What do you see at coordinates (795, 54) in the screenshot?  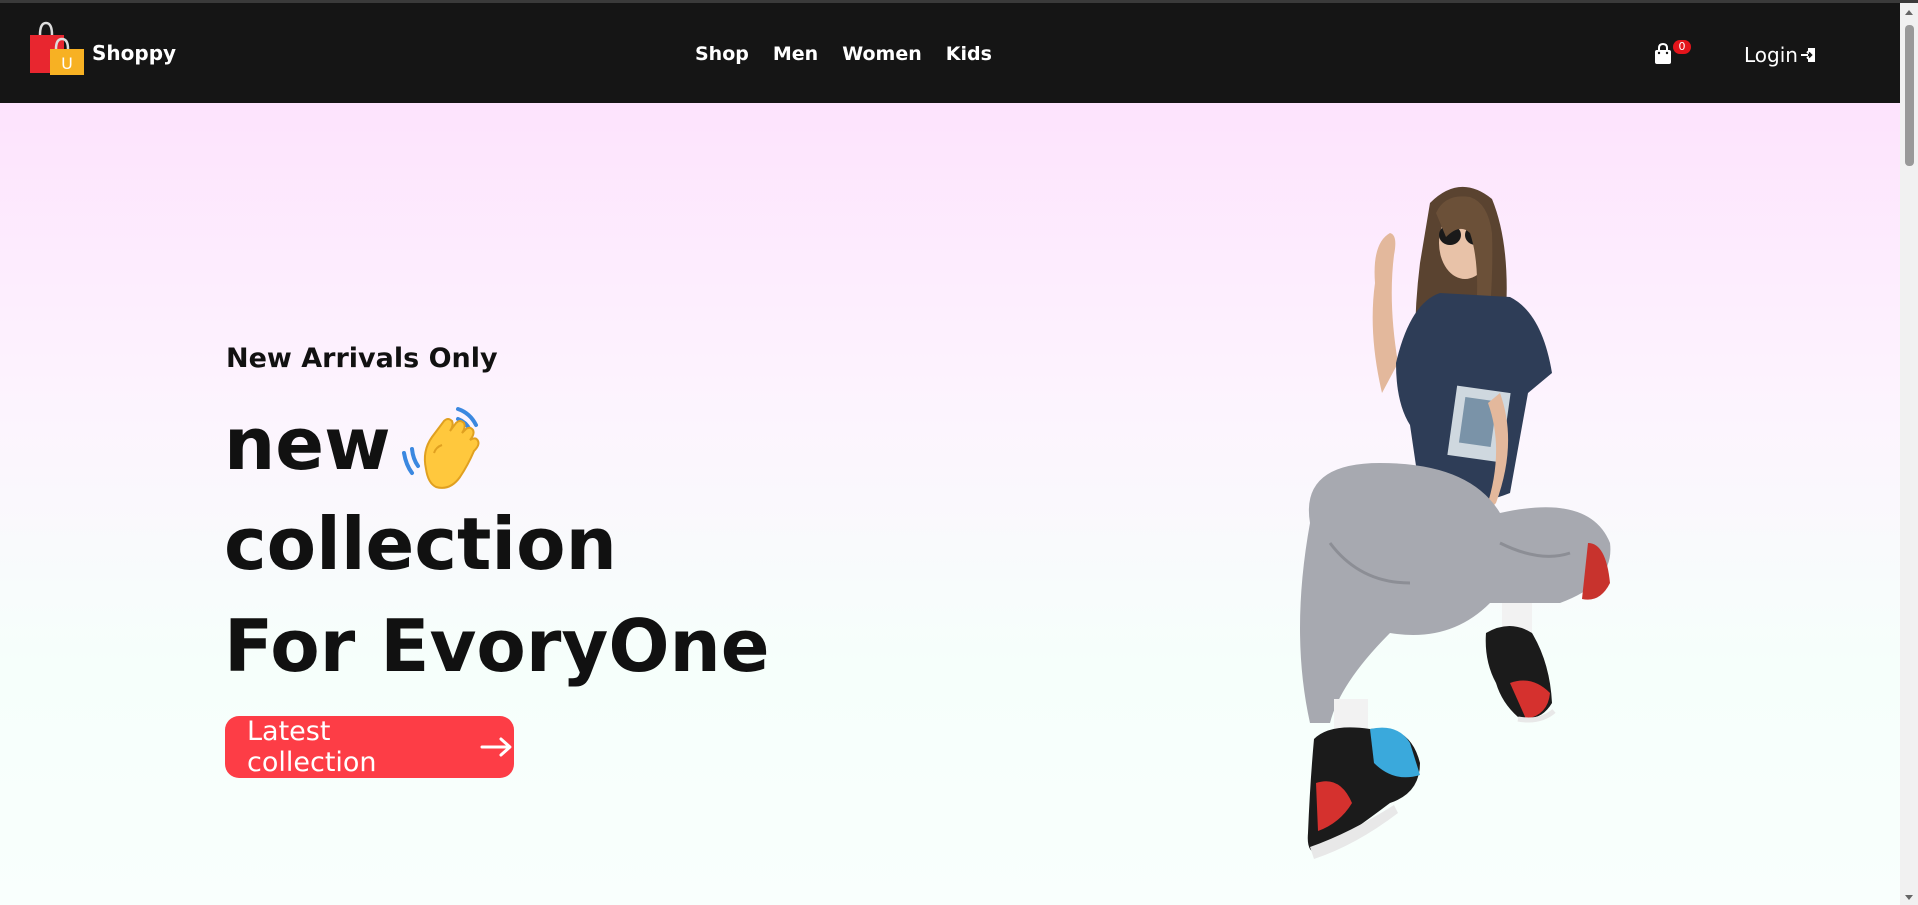 I see `nav-link-men: Men` at bounding box center [795, 54].